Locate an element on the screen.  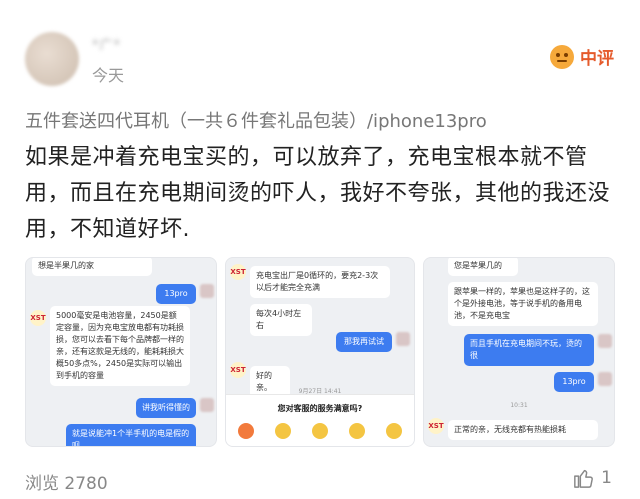
review-date: 今天 is located at coordinates (108, 75).